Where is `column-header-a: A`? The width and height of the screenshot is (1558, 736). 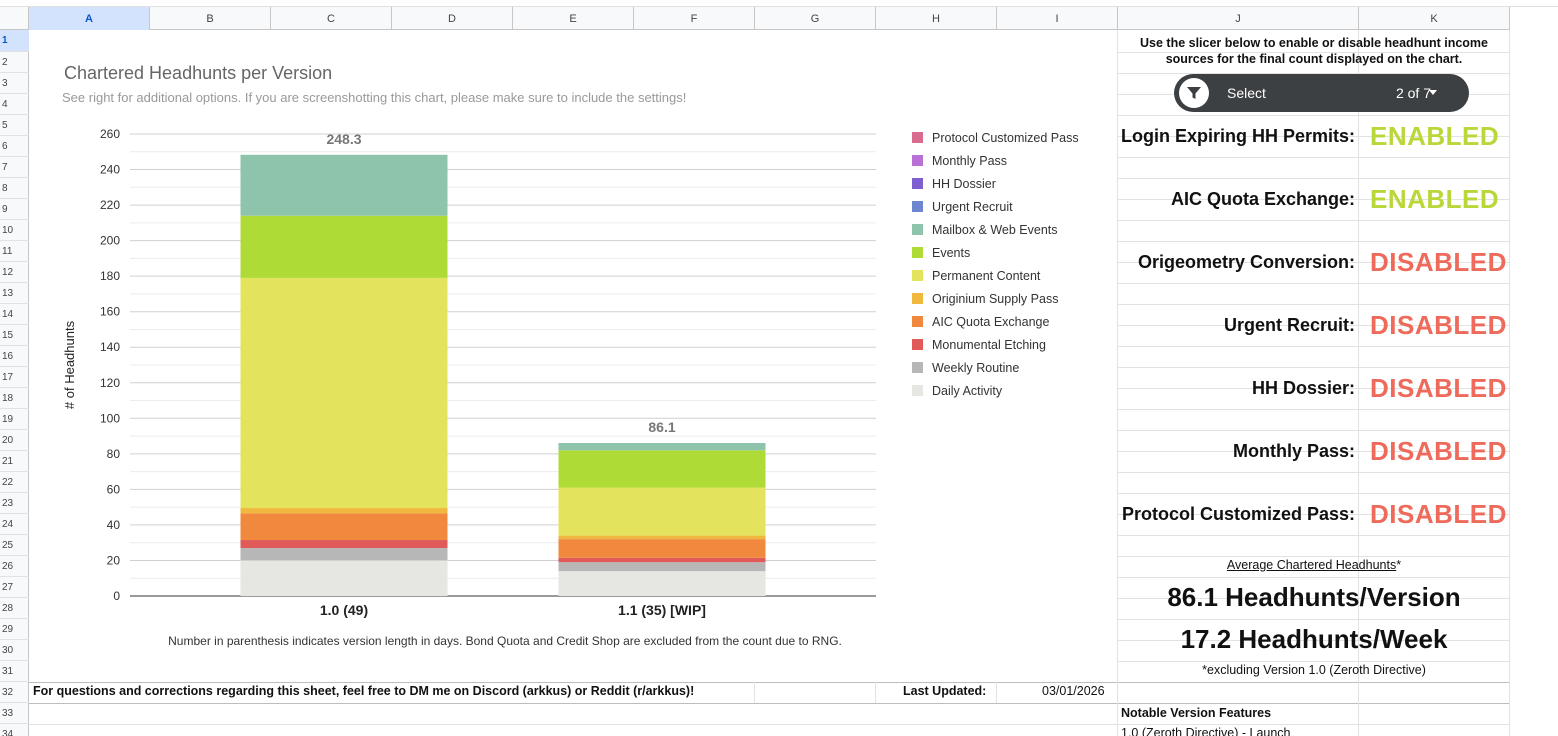
column-header-a: A is located at coordinates (89, 18).